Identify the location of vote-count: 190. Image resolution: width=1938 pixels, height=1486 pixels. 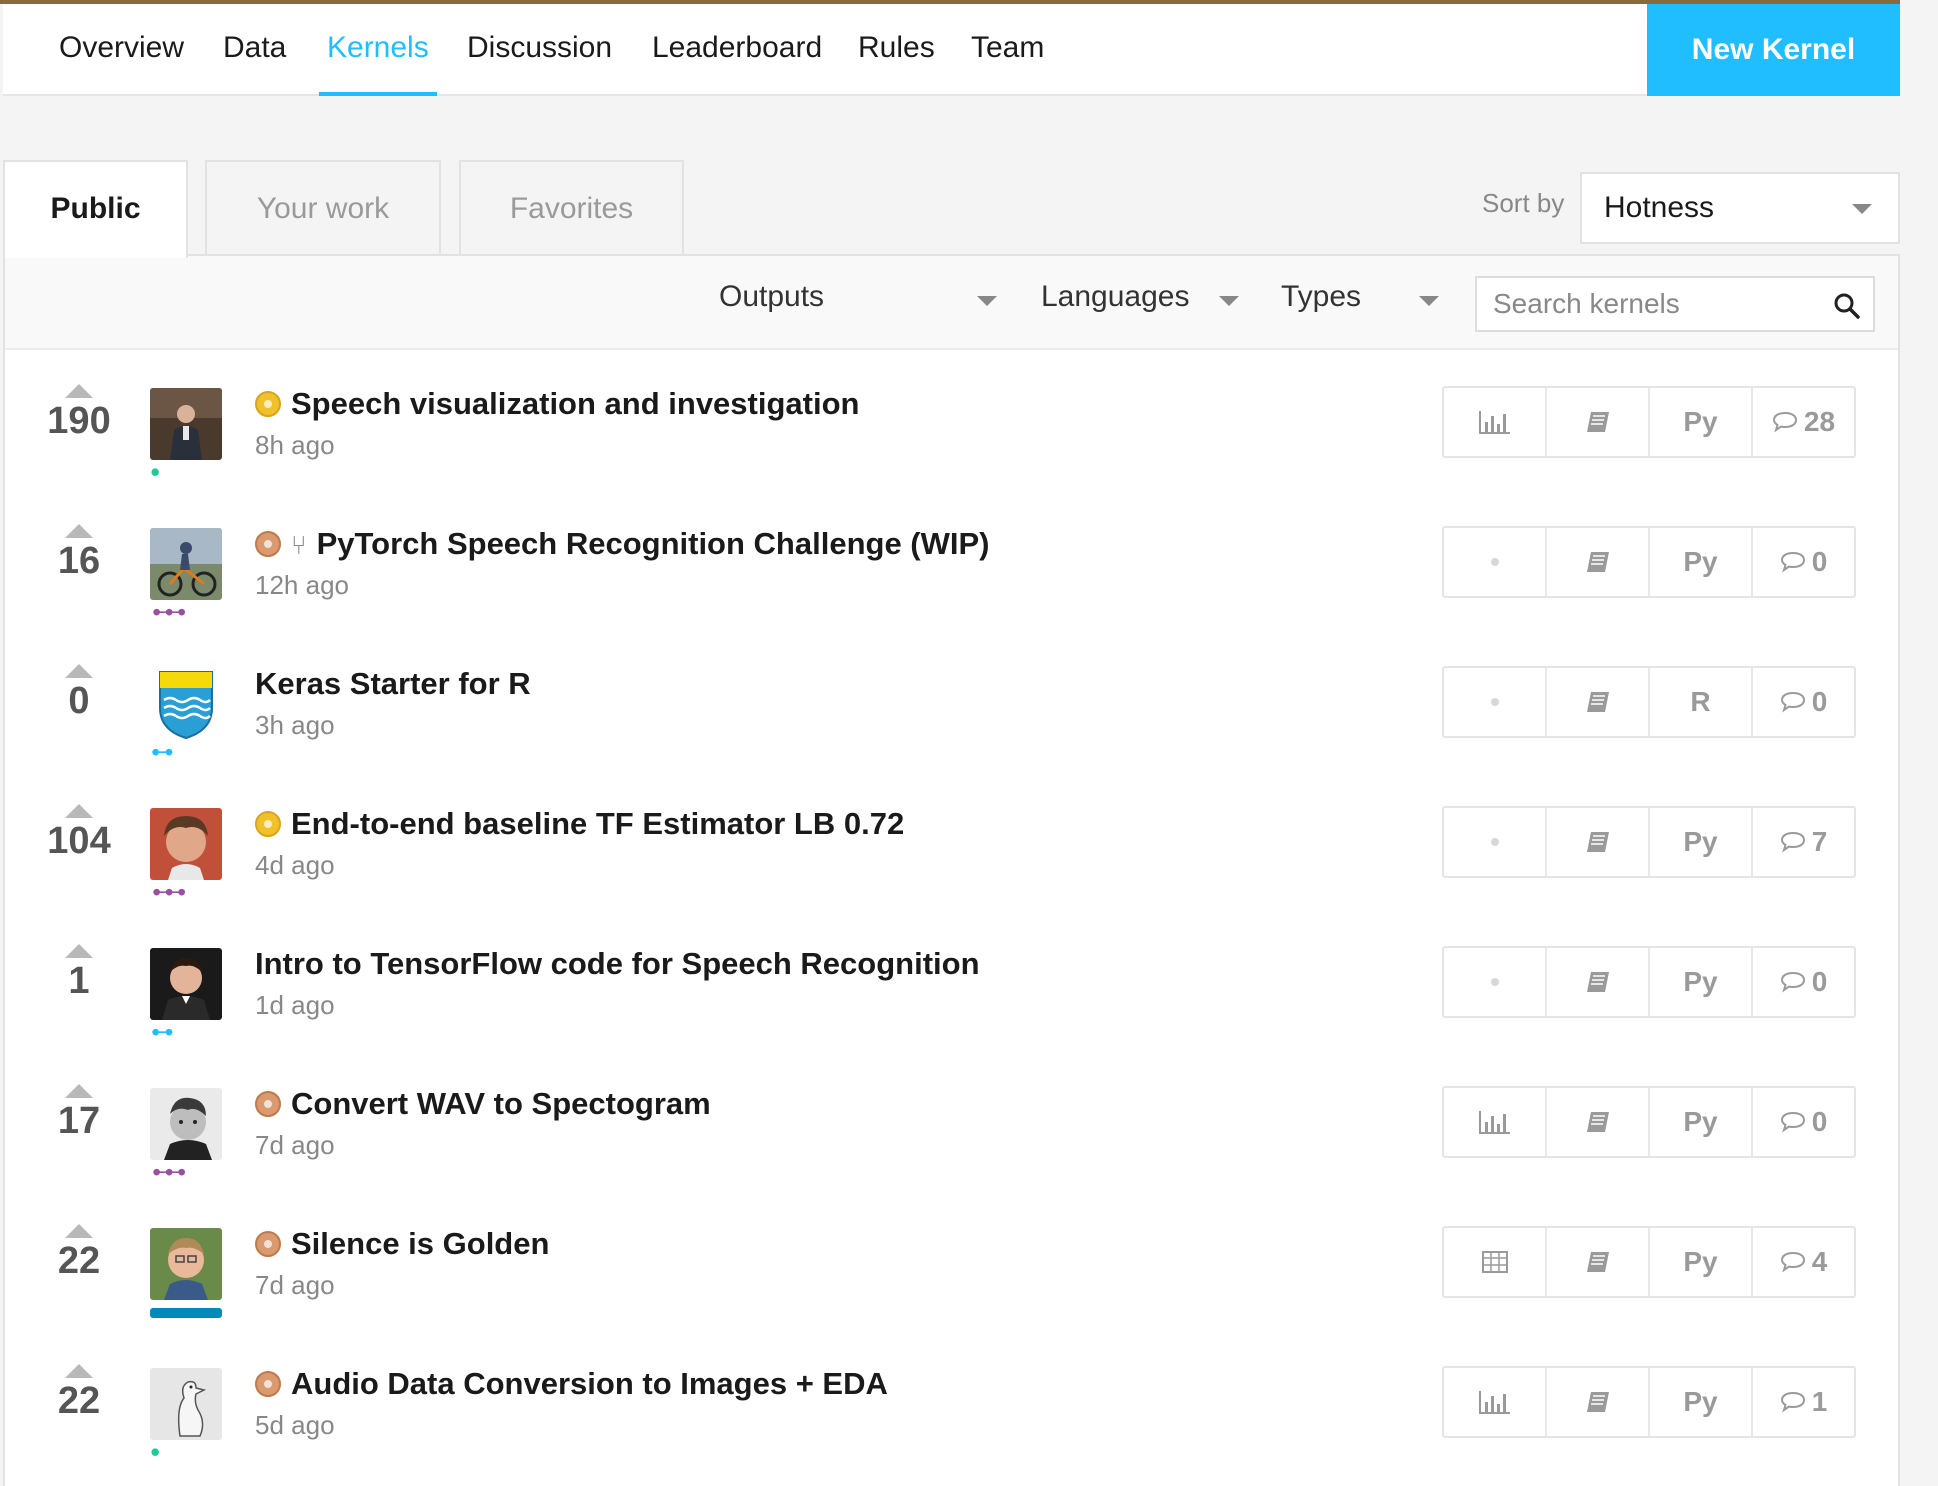
(79, 421).